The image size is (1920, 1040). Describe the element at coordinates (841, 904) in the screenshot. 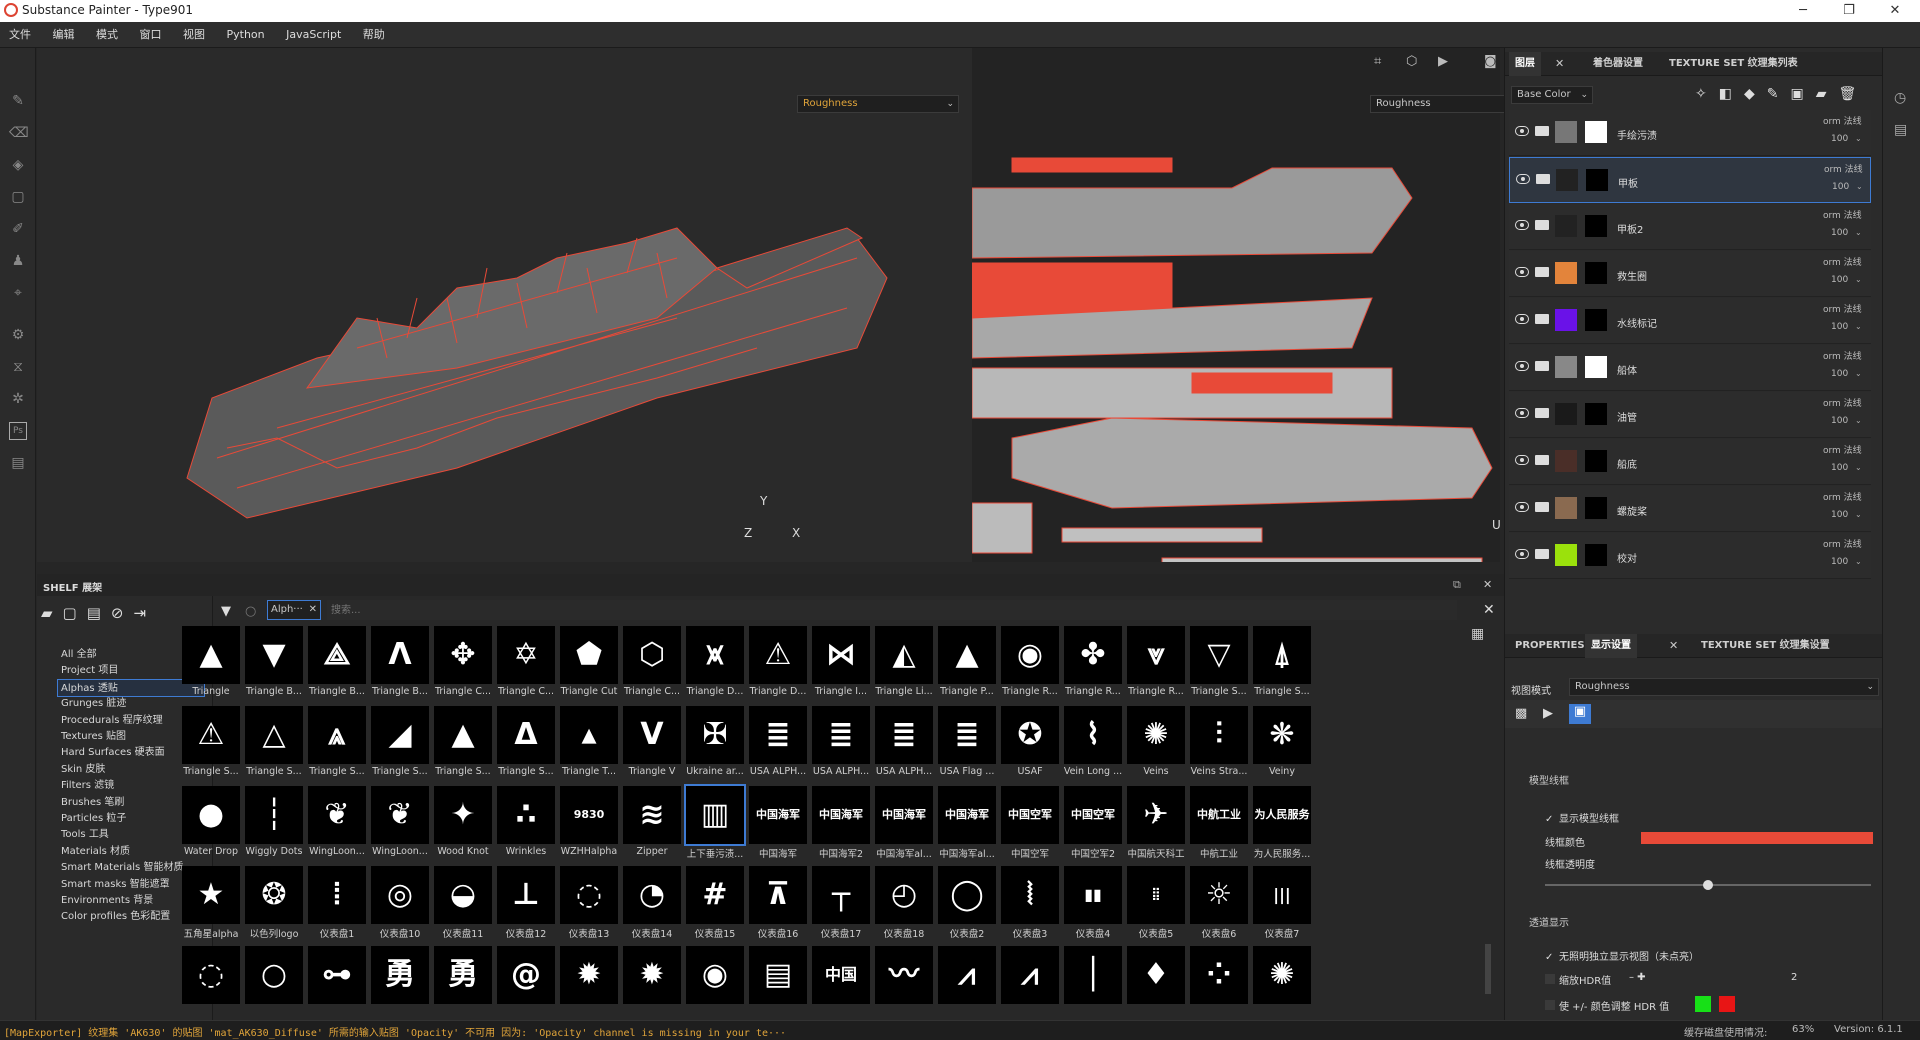

I see `shelf-resource-tile: ┬ 仪表盘17` at that location.